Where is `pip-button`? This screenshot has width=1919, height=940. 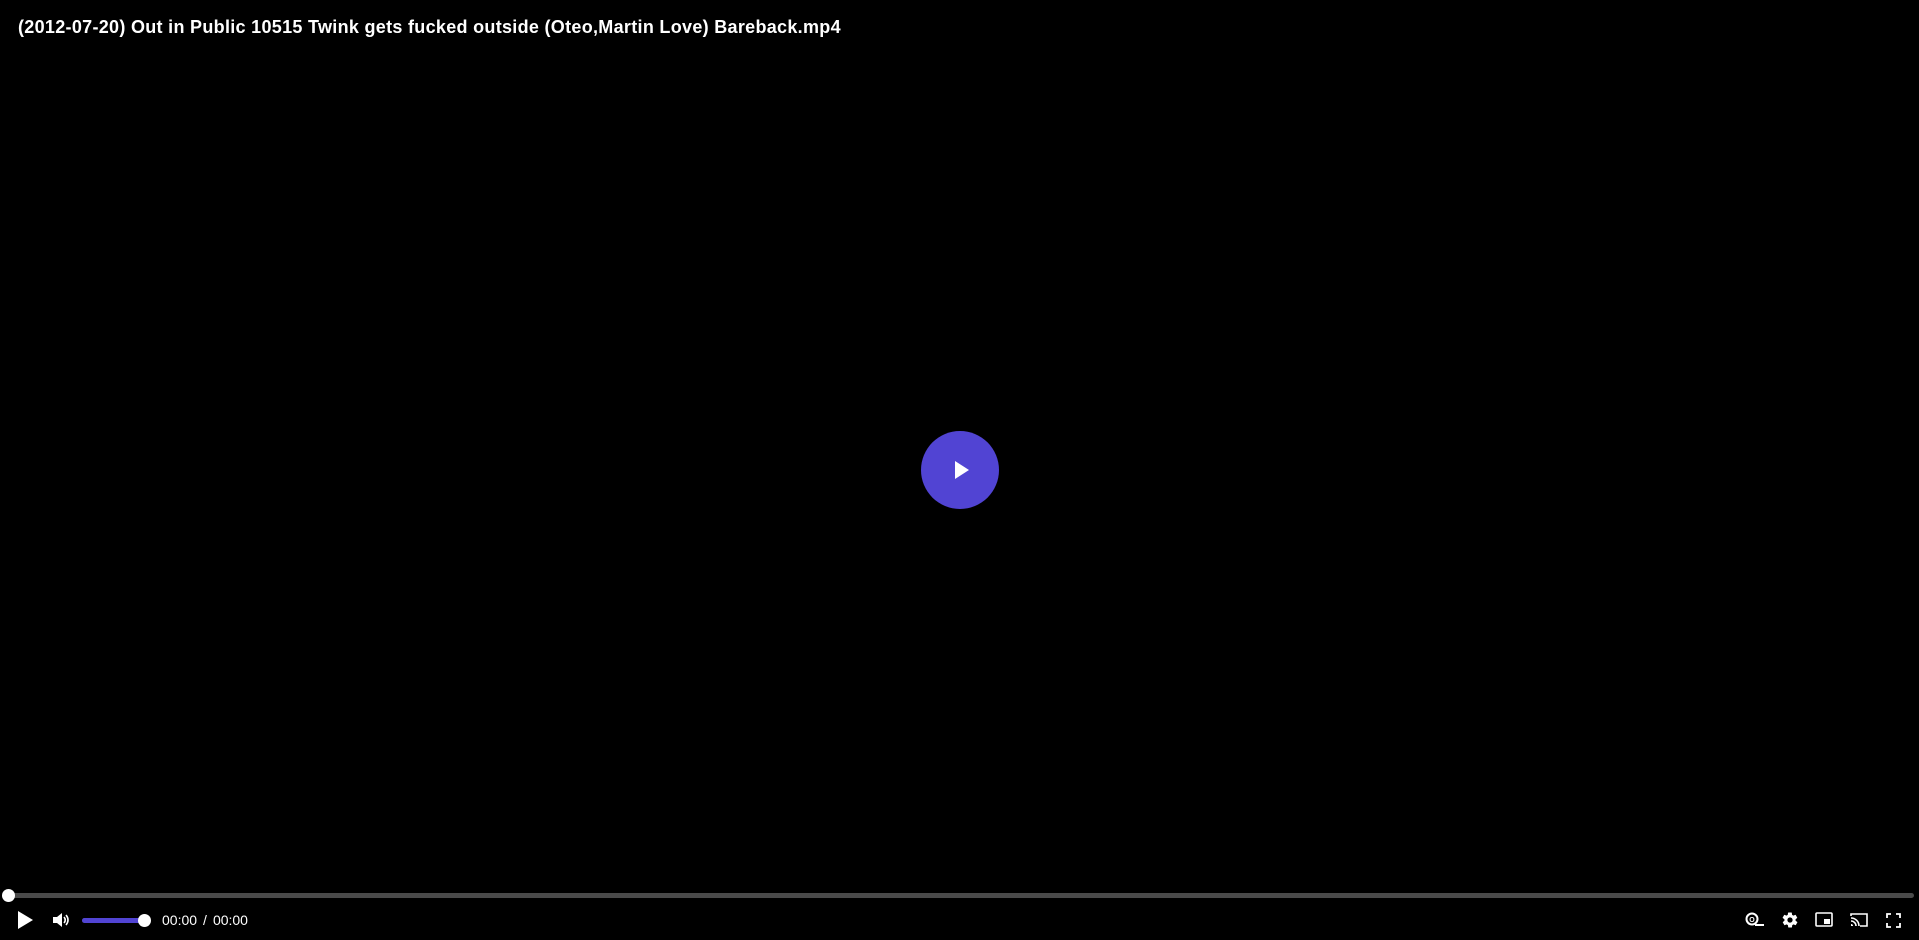
pip-button is located at coordinates (1824, 920).